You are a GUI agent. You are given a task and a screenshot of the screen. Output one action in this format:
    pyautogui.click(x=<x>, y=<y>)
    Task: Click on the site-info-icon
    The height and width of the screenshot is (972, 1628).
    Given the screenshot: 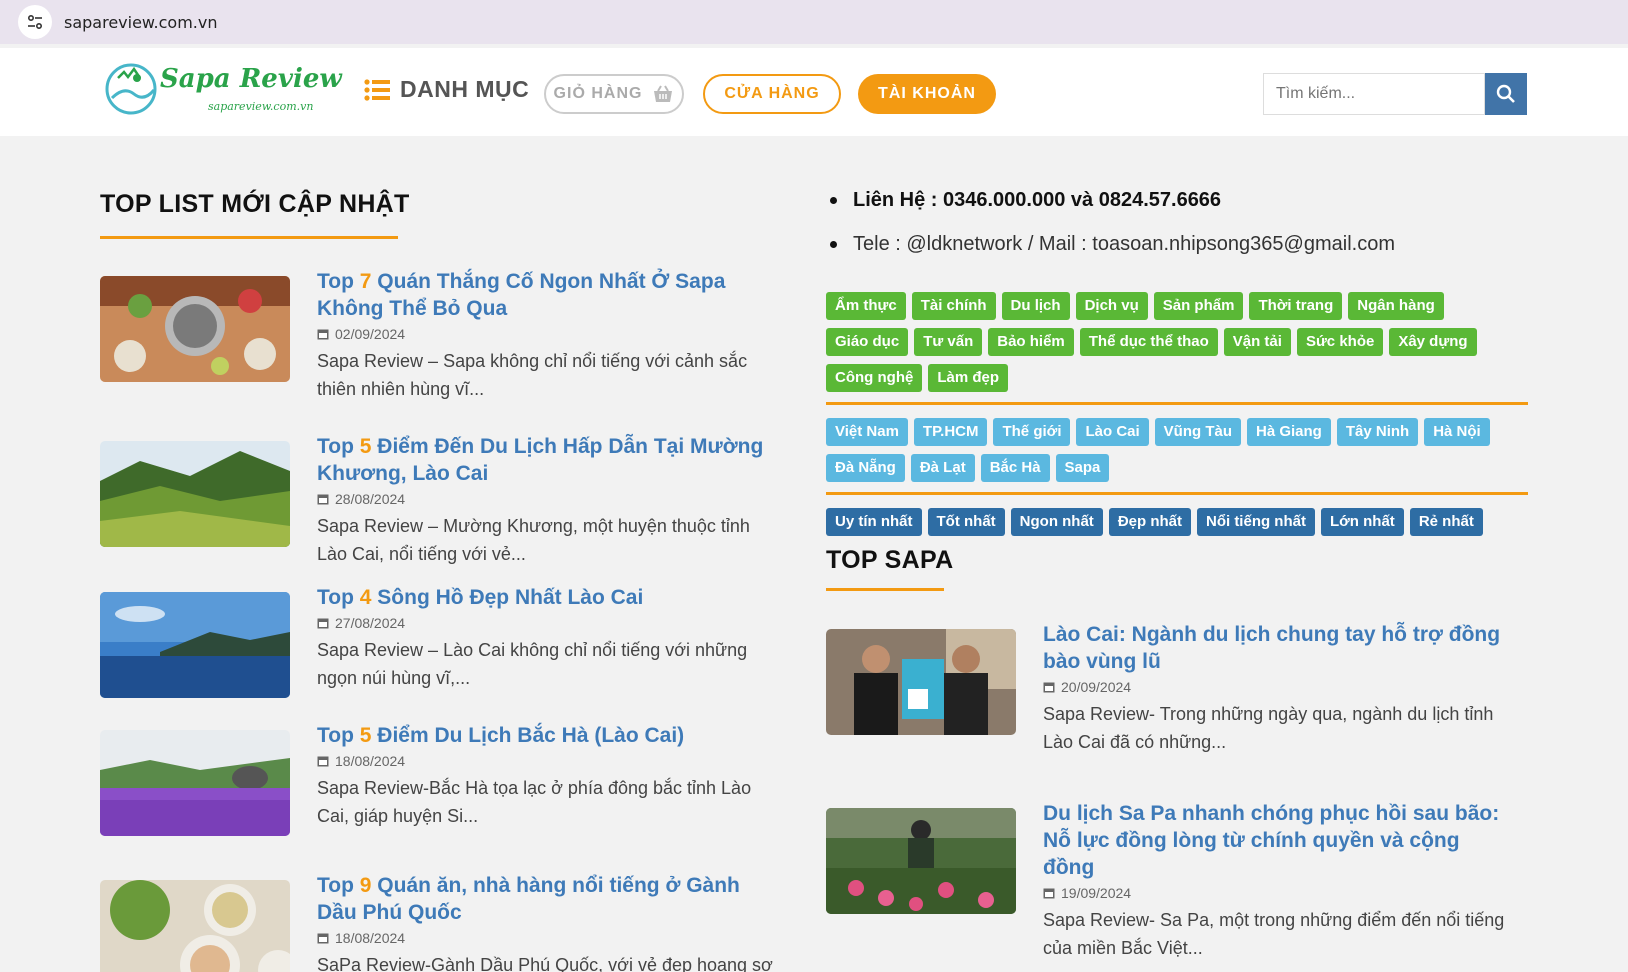 What is the action you would take?
    pyautogui.click(x=35, y=22)
    